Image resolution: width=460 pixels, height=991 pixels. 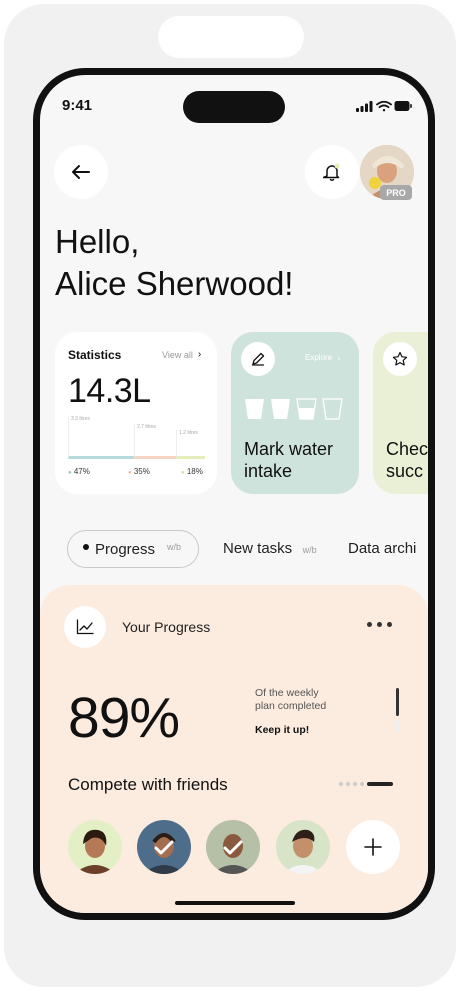 What do you see at coordinates (124, 718) in the screenshot?
I see `progress-value: 89%` at bounding box center [124, 718].